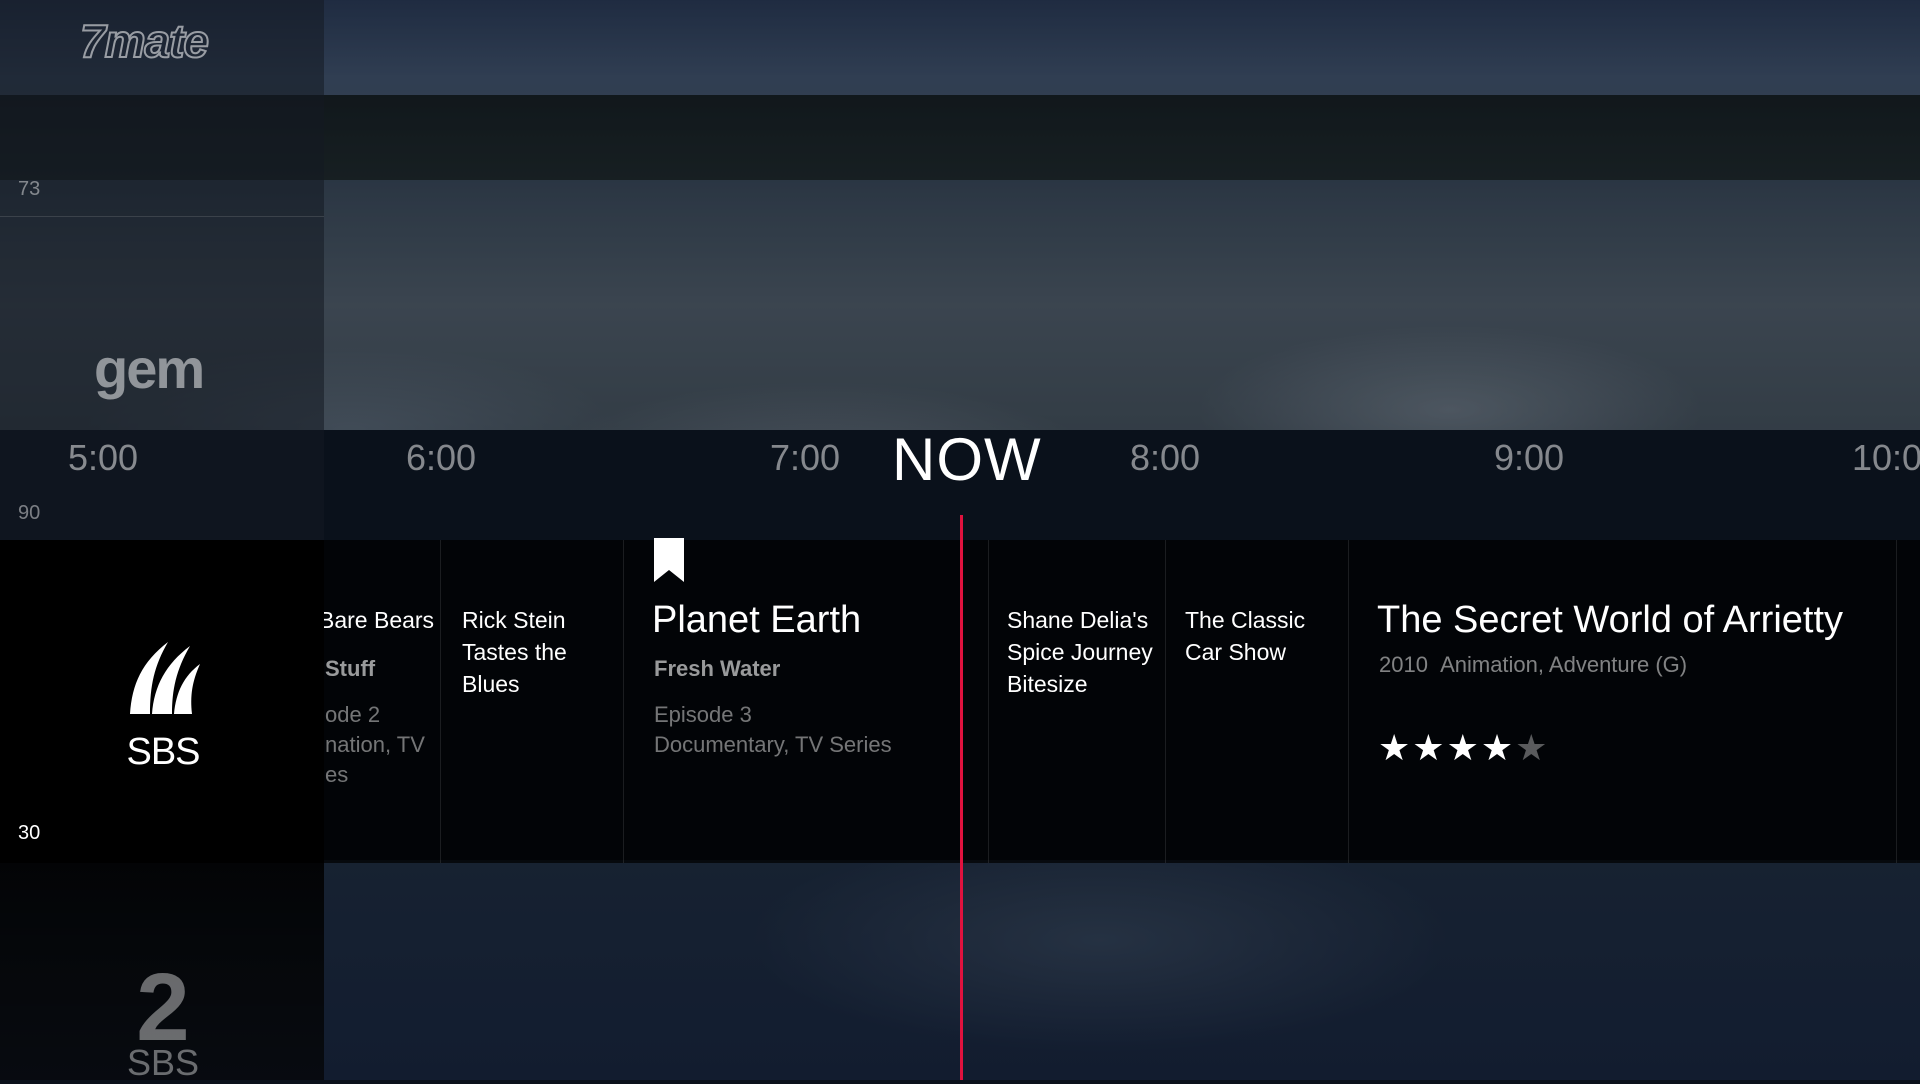 The image size is (1920, 1084). Describe the element at coordinates (162, 216) in the screenshot. I see `channel-divider` at that location.